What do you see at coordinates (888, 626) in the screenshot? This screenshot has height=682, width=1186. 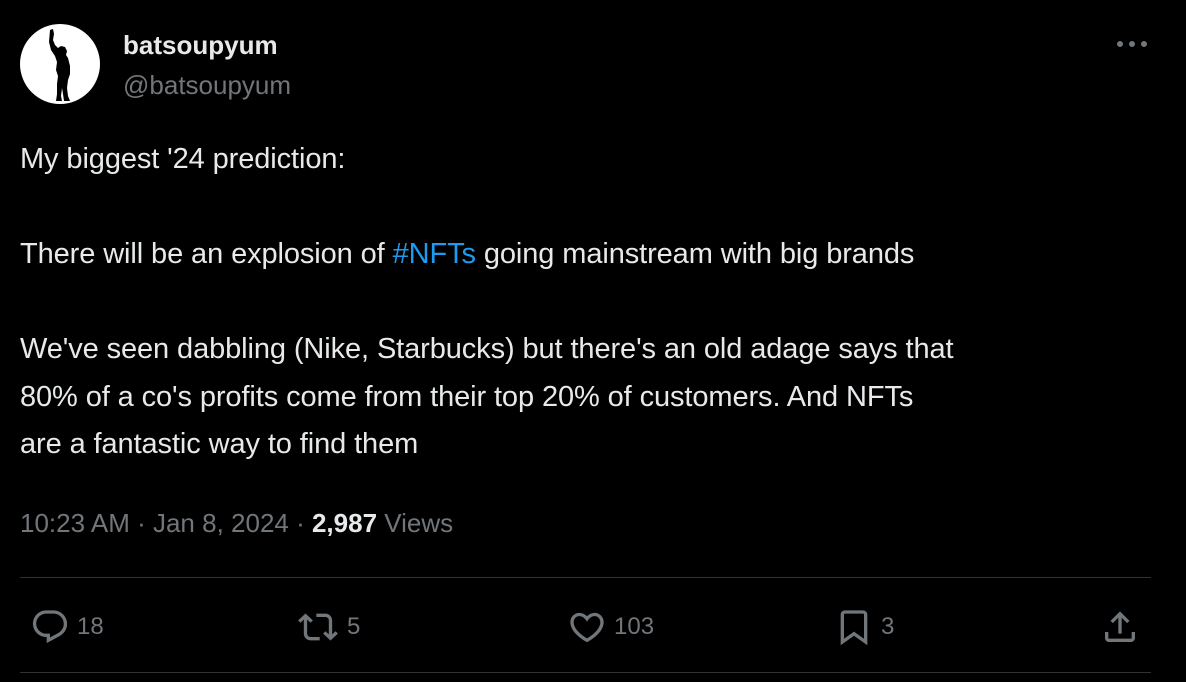 I see `bookmark-count: 3` at bounding box center [888, 626].